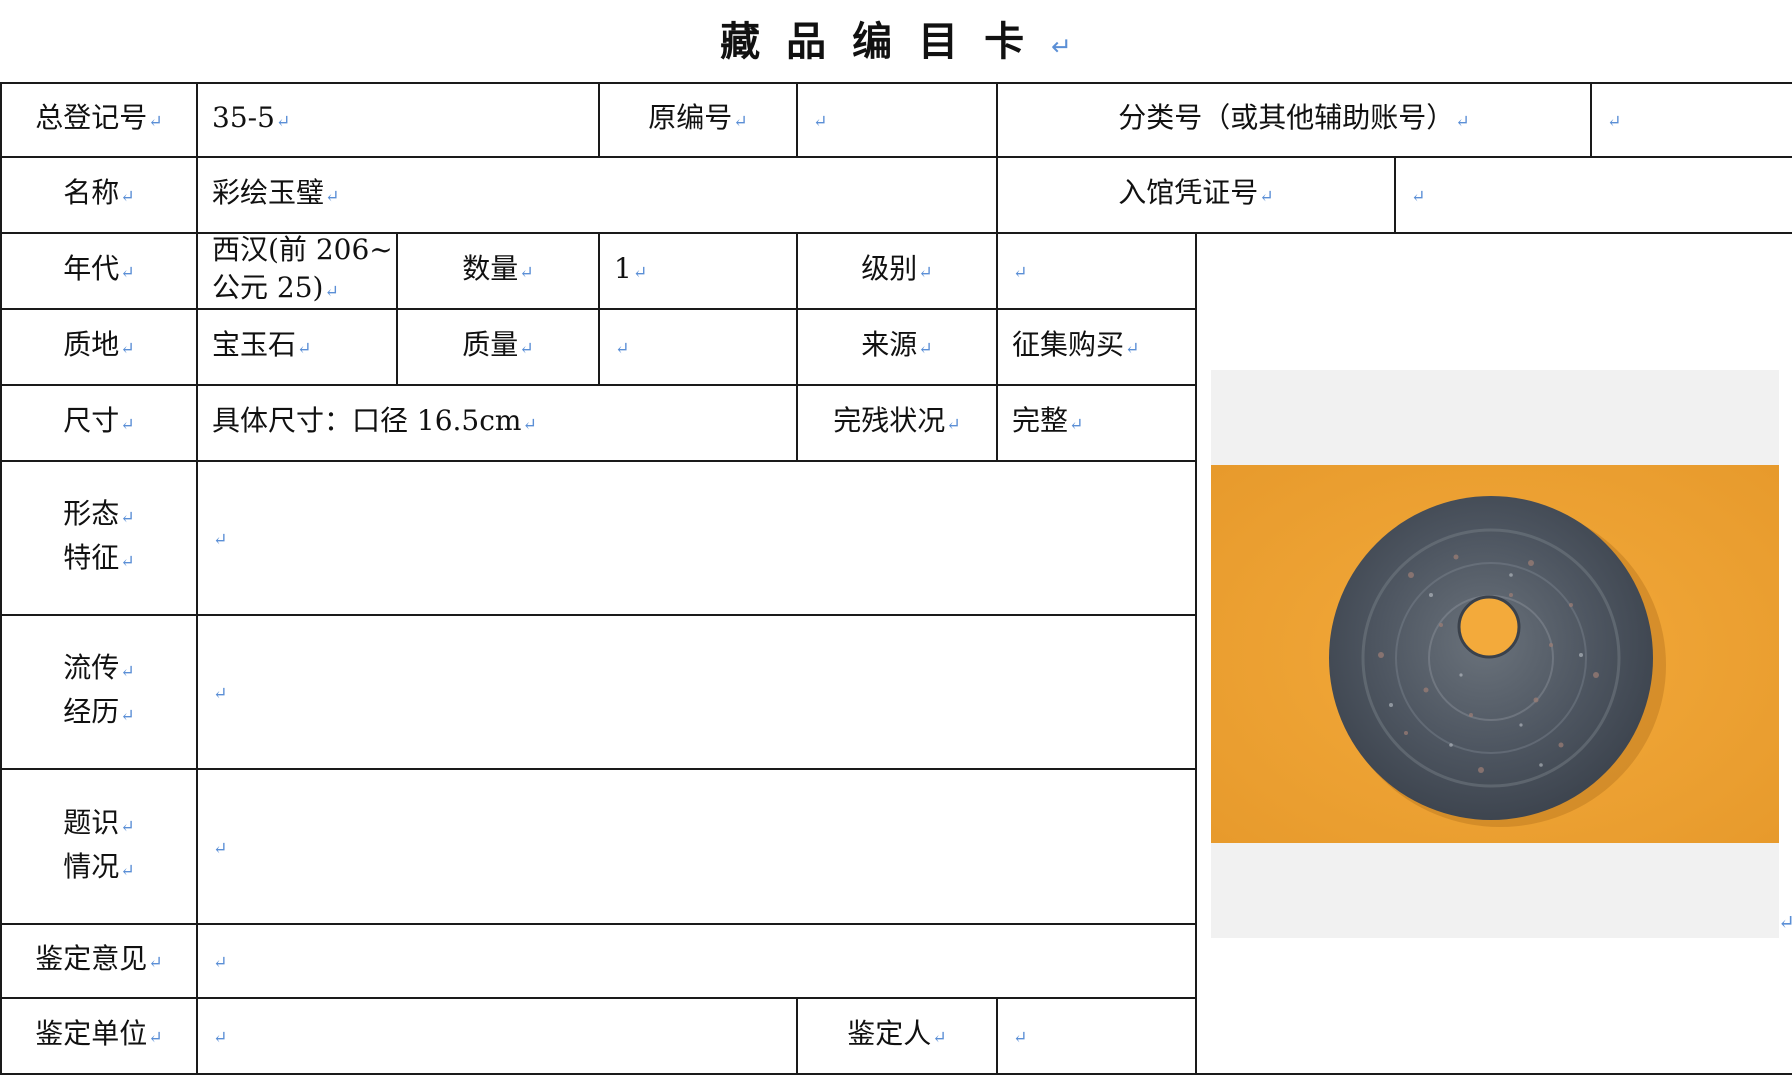 This screenshot has height=1078, width=1792. What do you see at coordinates (99, 117) in the screenshot?
I see `reg-no-label: 总登记号↵` at bounding box center [99, 117].